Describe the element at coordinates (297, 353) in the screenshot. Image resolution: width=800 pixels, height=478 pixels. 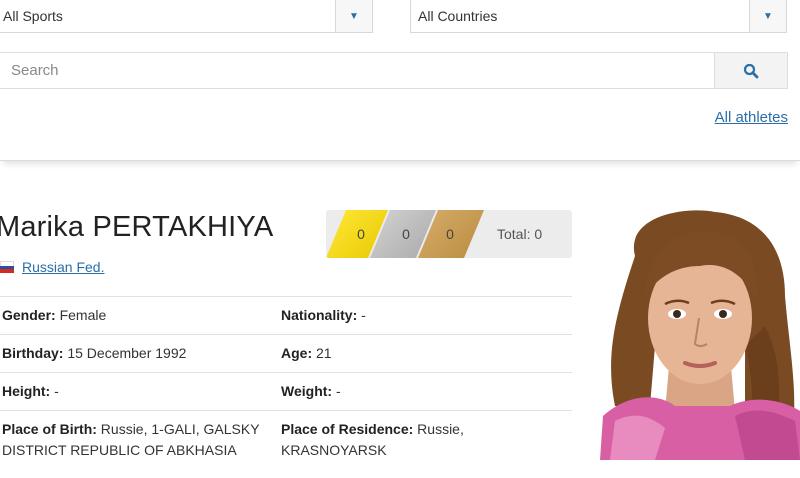
I see `age-label: Age:` at that location.